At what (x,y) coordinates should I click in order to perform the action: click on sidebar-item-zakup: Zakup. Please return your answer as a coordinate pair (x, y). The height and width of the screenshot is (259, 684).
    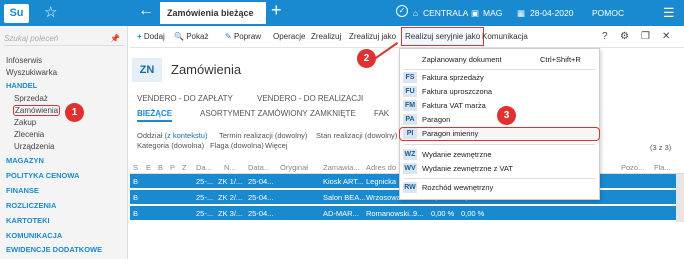
    Looking at the image, I should click on (25, 122).